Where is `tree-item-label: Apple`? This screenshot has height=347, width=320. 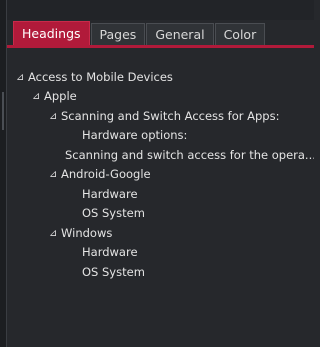
tree-item-label: Apple is located at coordinates (60, 96).